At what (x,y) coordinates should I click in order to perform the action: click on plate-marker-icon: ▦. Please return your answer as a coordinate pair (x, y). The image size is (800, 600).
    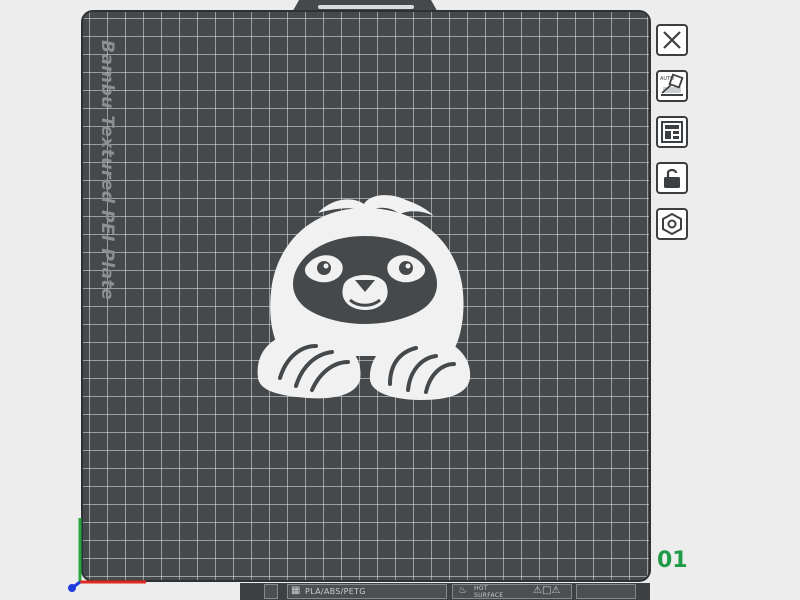
    Looking at the image, I should click on (296, 590).